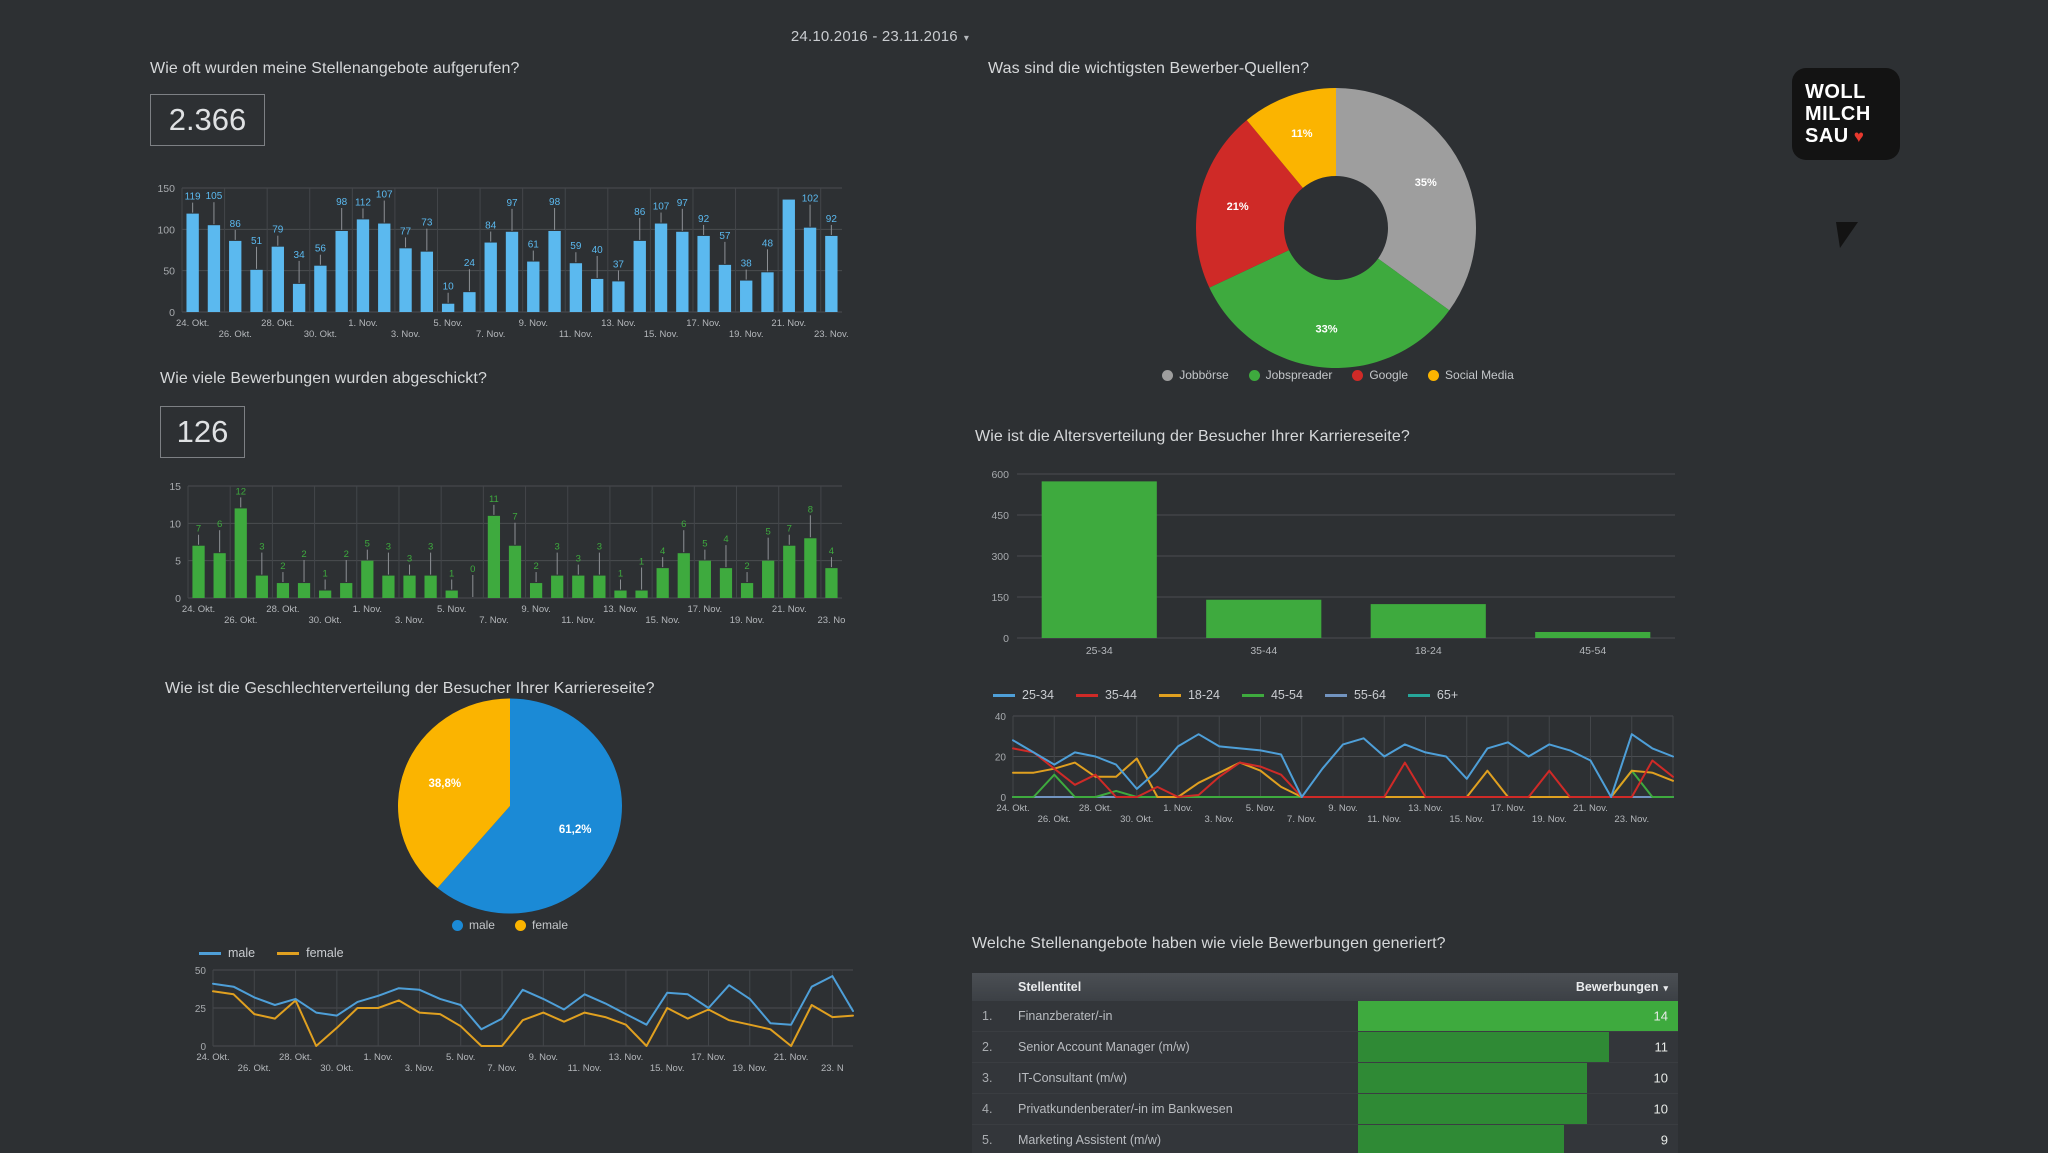 The width and height of the screenshot is (2048, 1153). What do you see at coordinates (1661, 1047) in the screenshot?
I see `applications-value: 11` at bounding box center [1661, 1047].